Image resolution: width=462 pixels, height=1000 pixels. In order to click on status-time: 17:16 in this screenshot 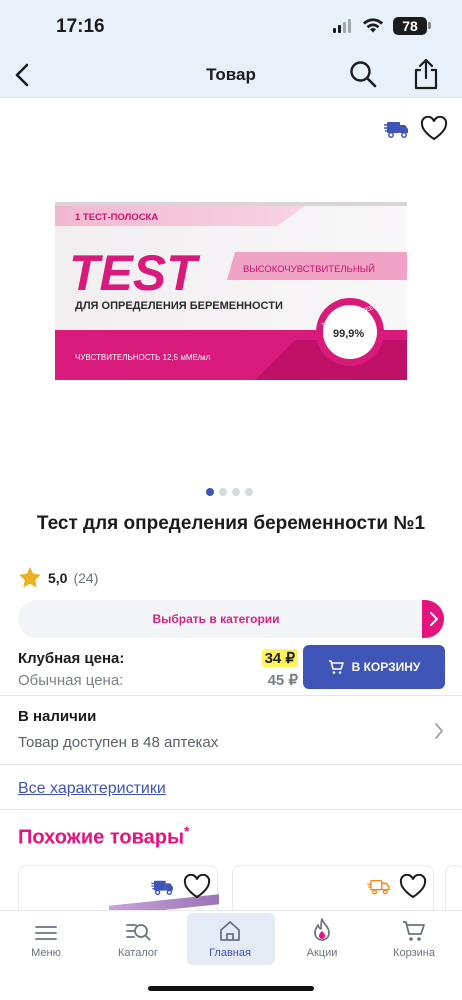, I will do `click(80, 26)`.